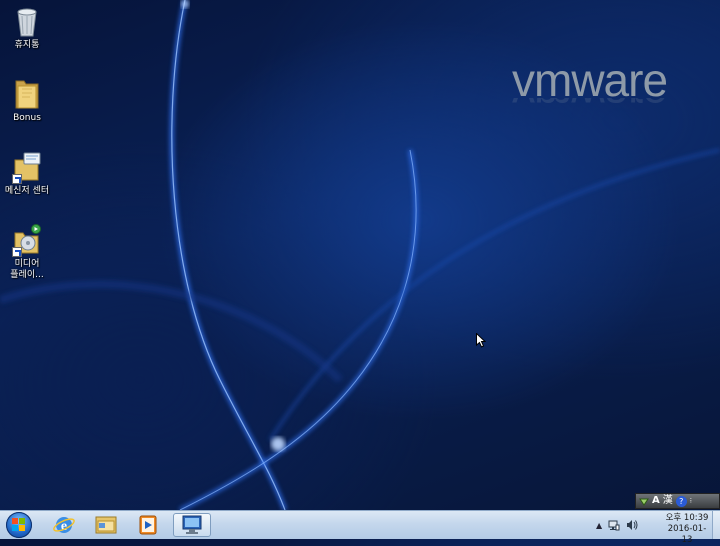  What do you see at coordinates (27, 21) in the screenshot?
I see `recycle-bin-icon` at bounding box center [27, 21].